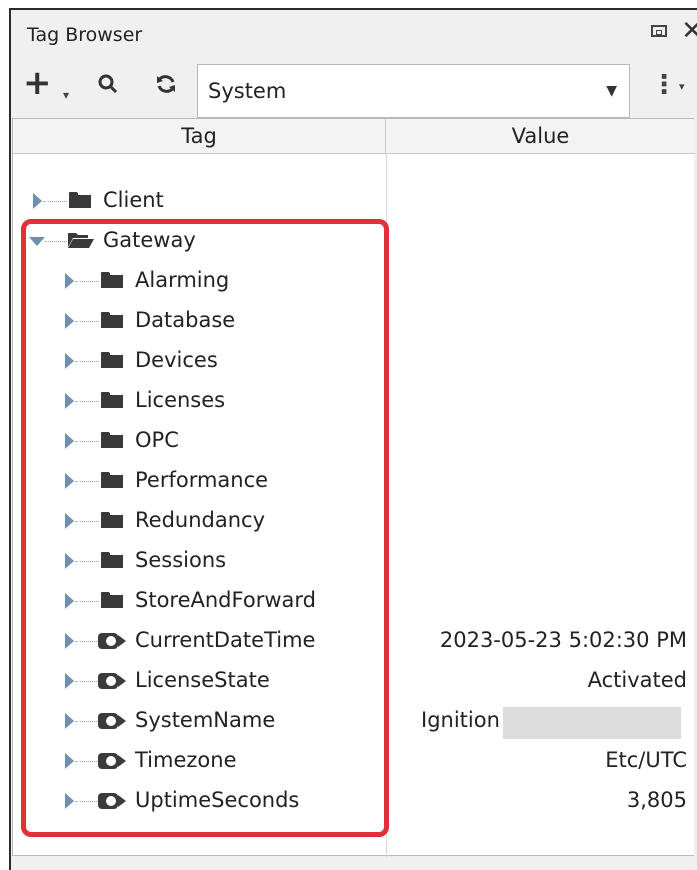  Describe the element at coordinates (689, 31) in the screenshot. I see `close-icon: ✕` at that location.